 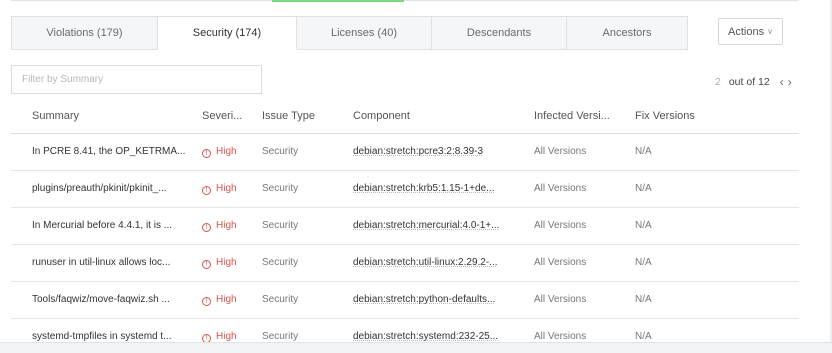 I want to click on next-page-icon: ›, so click(x=790, y=82).